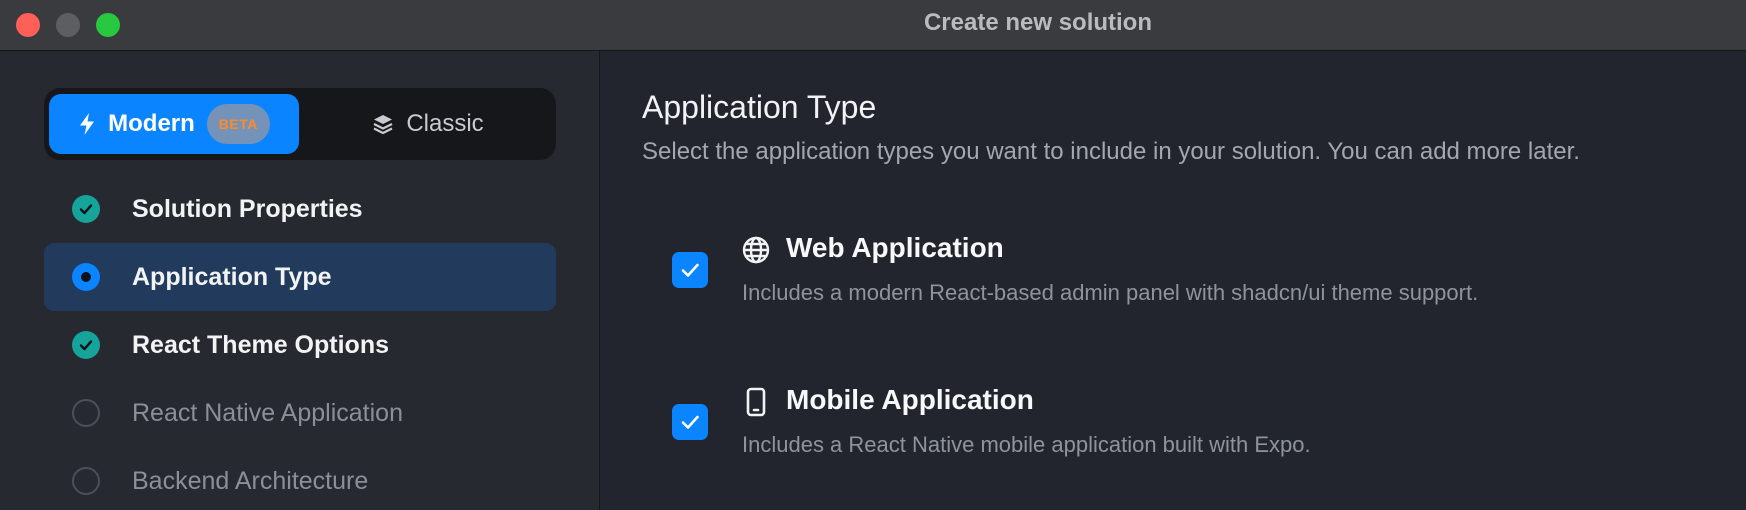 The width and height of the screenshot is (1746, 510). Describe the element at coordinates (756, 402) in the screenshot. I see `mobile-icon` at that location.